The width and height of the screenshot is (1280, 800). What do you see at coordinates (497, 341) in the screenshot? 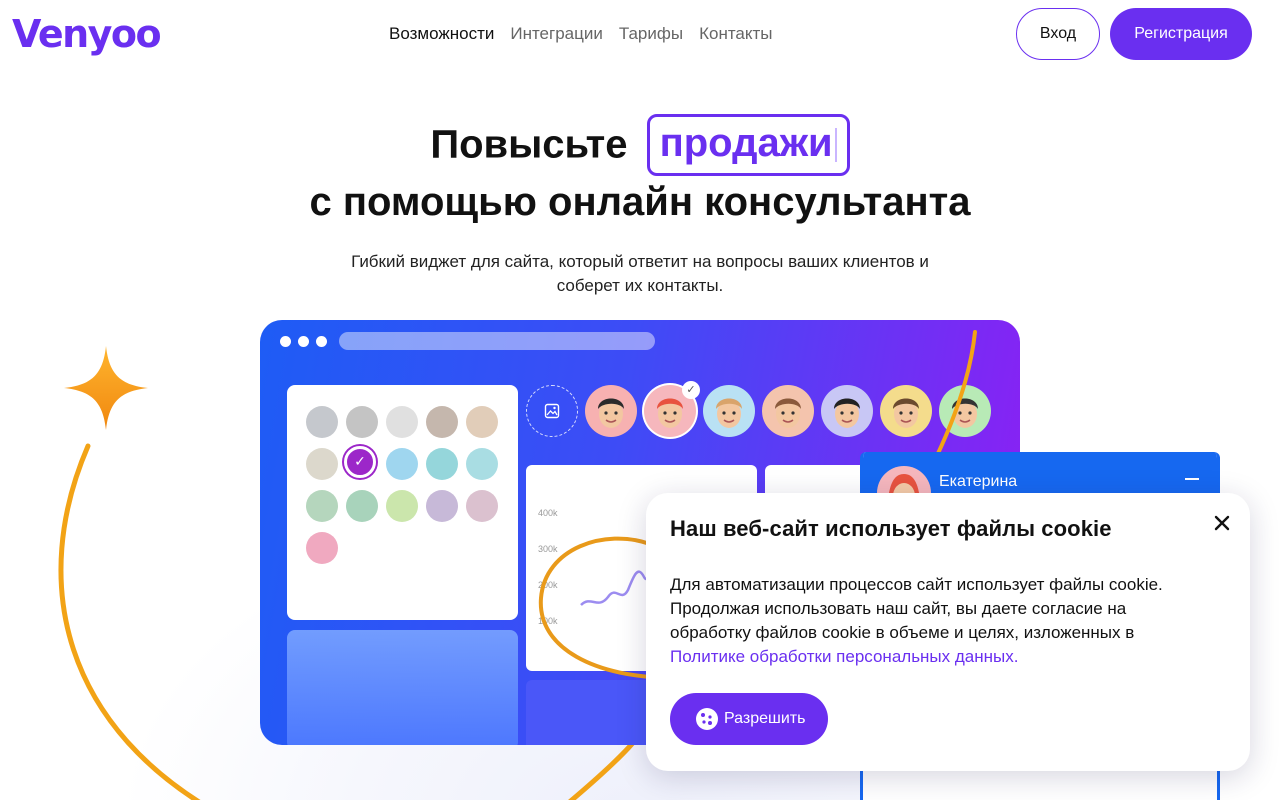
I see `url-bar` at bounding box center [497, 341].